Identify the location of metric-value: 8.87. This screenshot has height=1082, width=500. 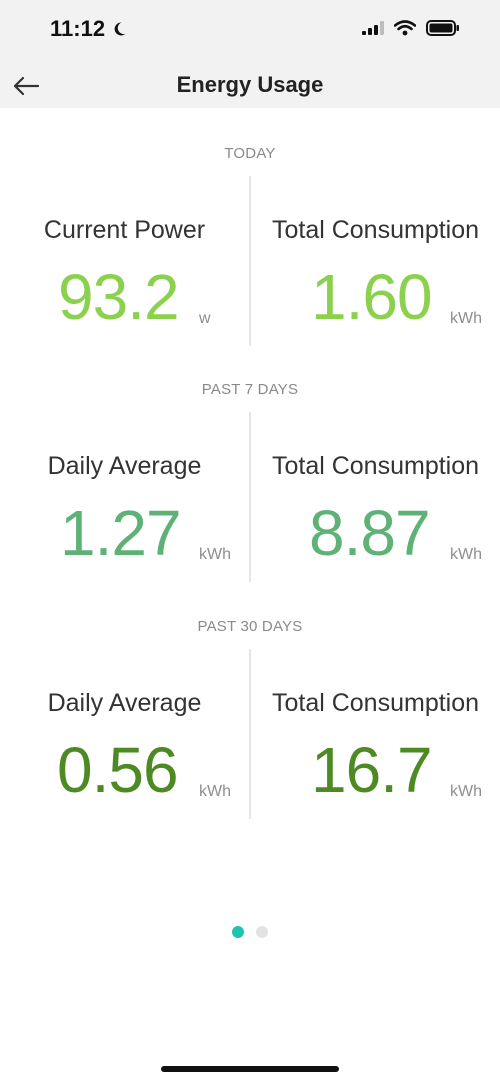
(370, 533).